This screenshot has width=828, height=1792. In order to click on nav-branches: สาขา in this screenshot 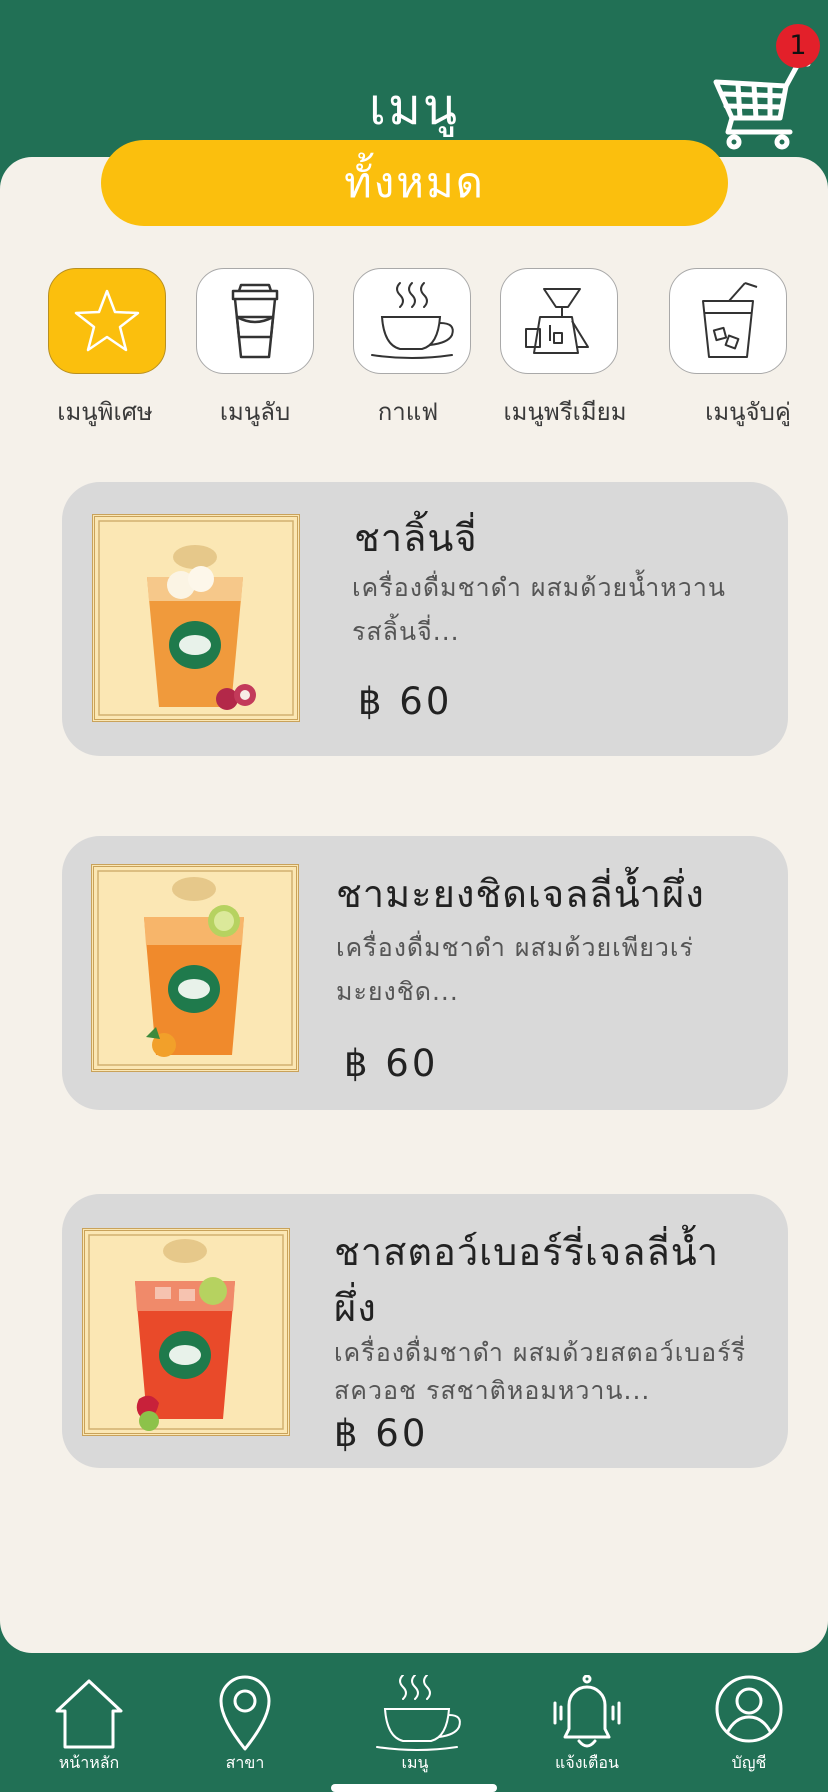, I will do `click(245, 1722)`.